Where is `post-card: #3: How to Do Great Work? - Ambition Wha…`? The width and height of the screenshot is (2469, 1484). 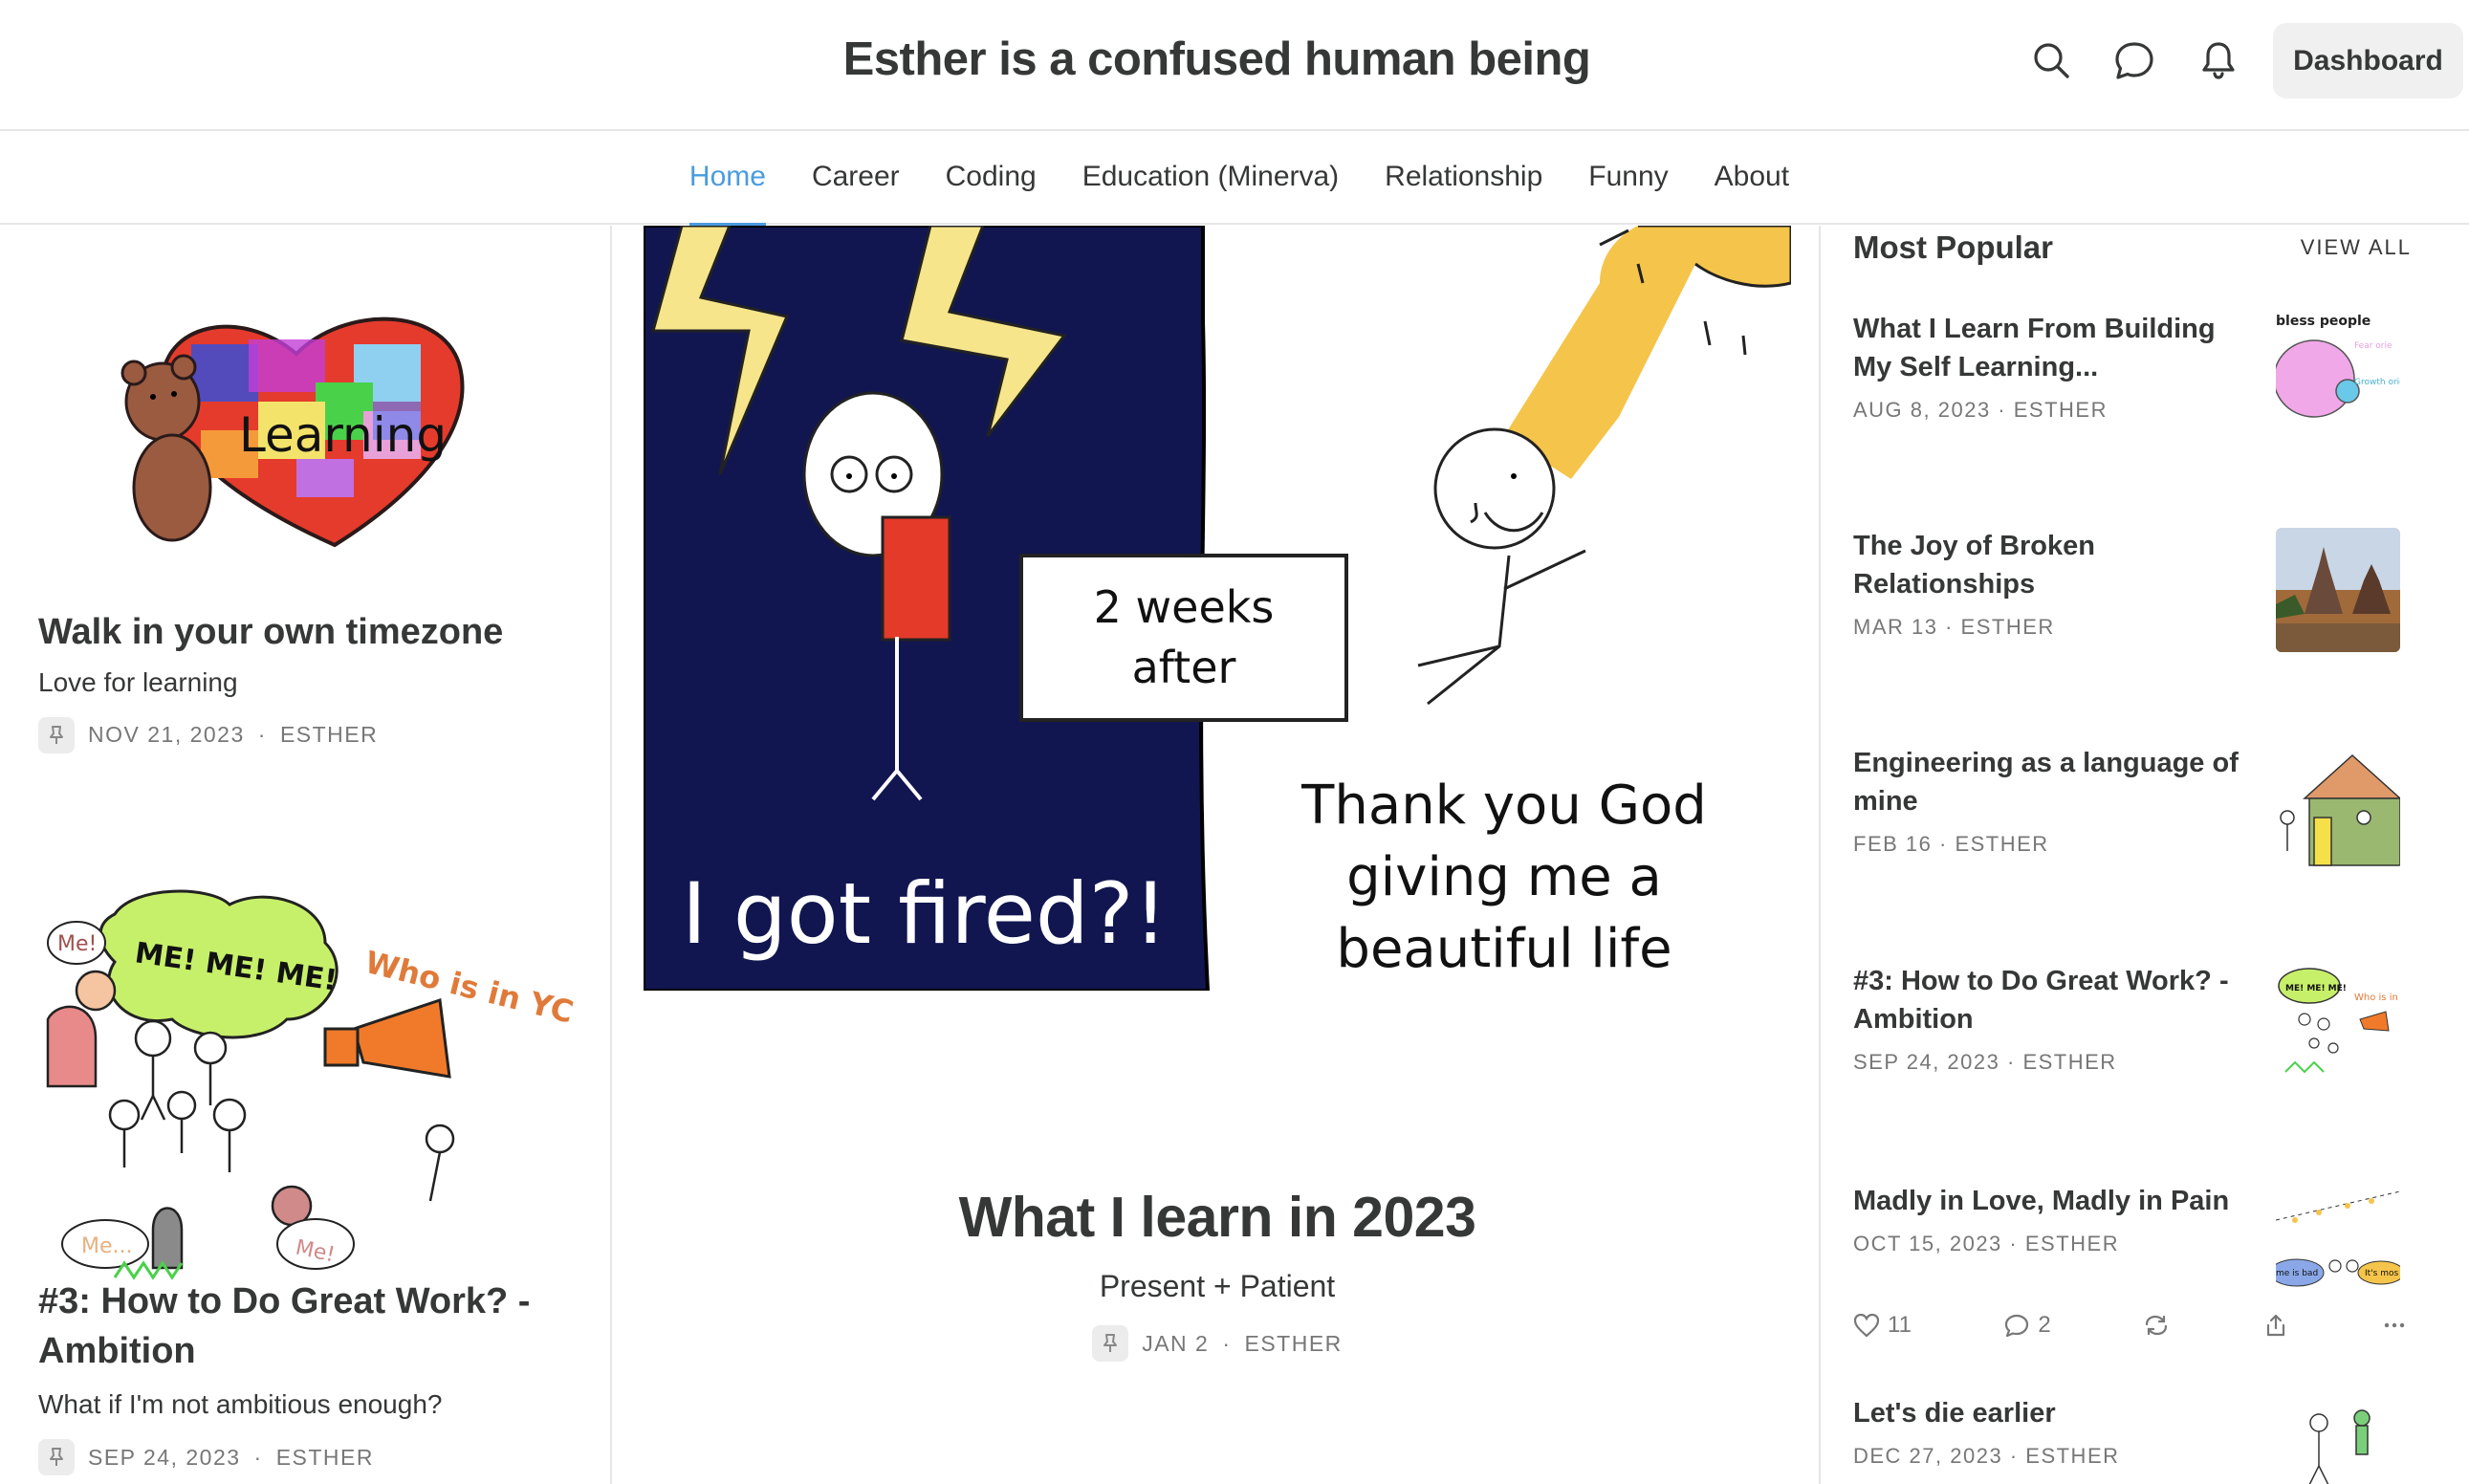 post-card: #3: How to Do Great Work? - Ambition Wha… is located at coordinates (315, 1376).